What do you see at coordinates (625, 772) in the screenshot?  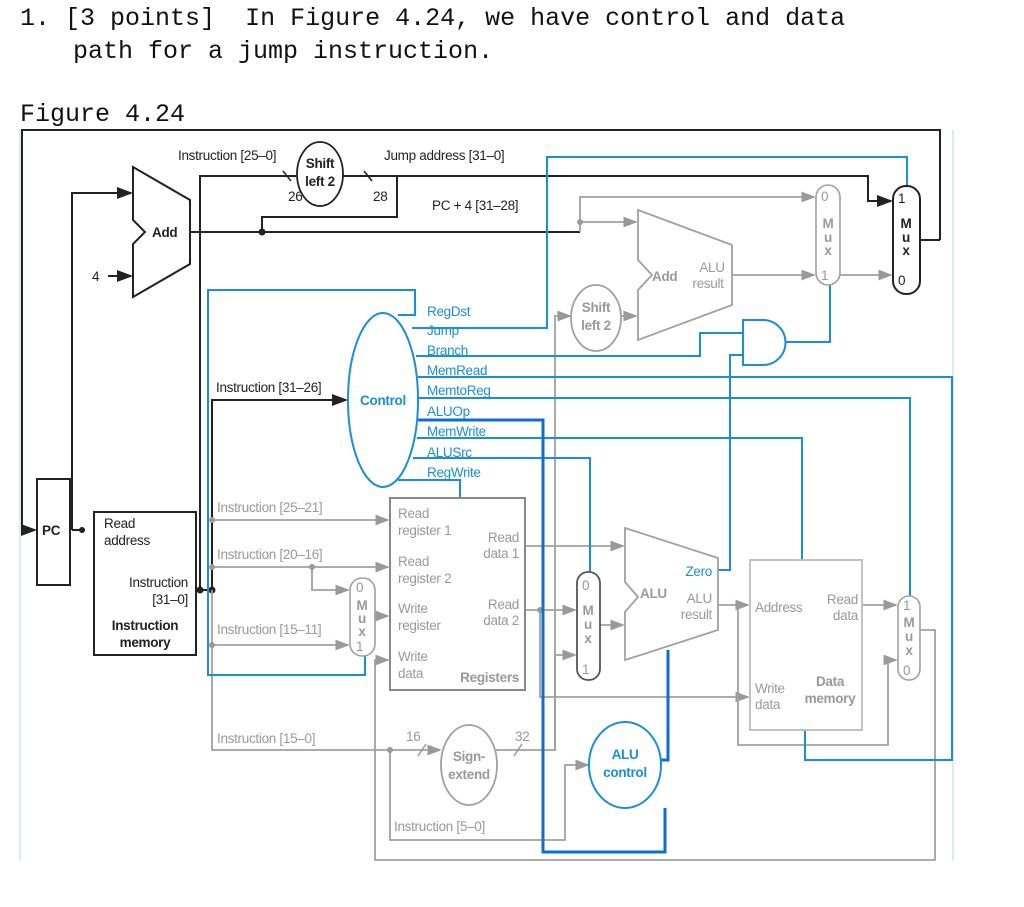 I see `alu-control-label-2: control` at bounding box center [625, 772].